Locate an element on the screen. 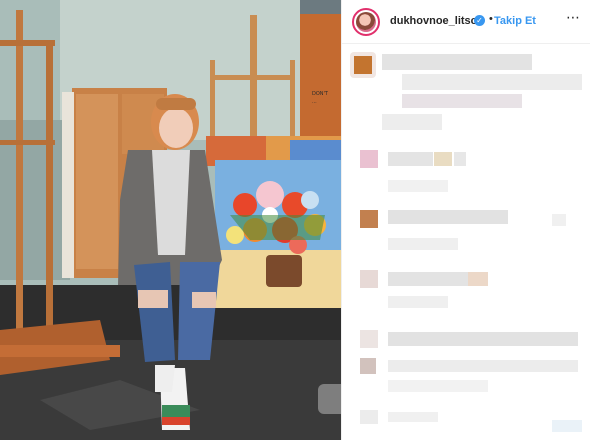 The width and height of the screenshot is (590, 440). user-avatar is located at coordinates (366, 22).